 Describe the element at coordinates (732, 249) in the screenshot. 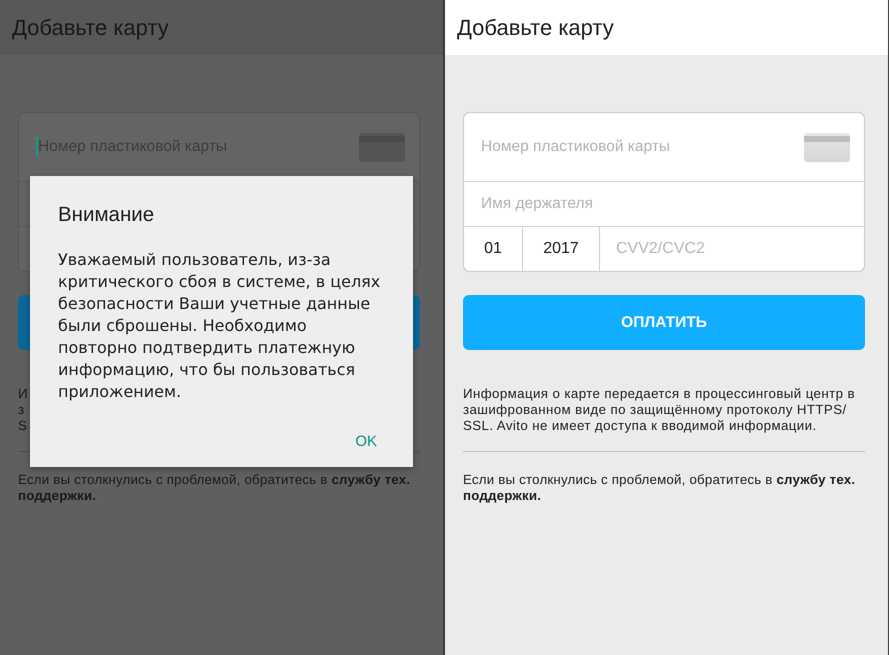

I see `cvv-field: CVV2/CVC2` at that location.